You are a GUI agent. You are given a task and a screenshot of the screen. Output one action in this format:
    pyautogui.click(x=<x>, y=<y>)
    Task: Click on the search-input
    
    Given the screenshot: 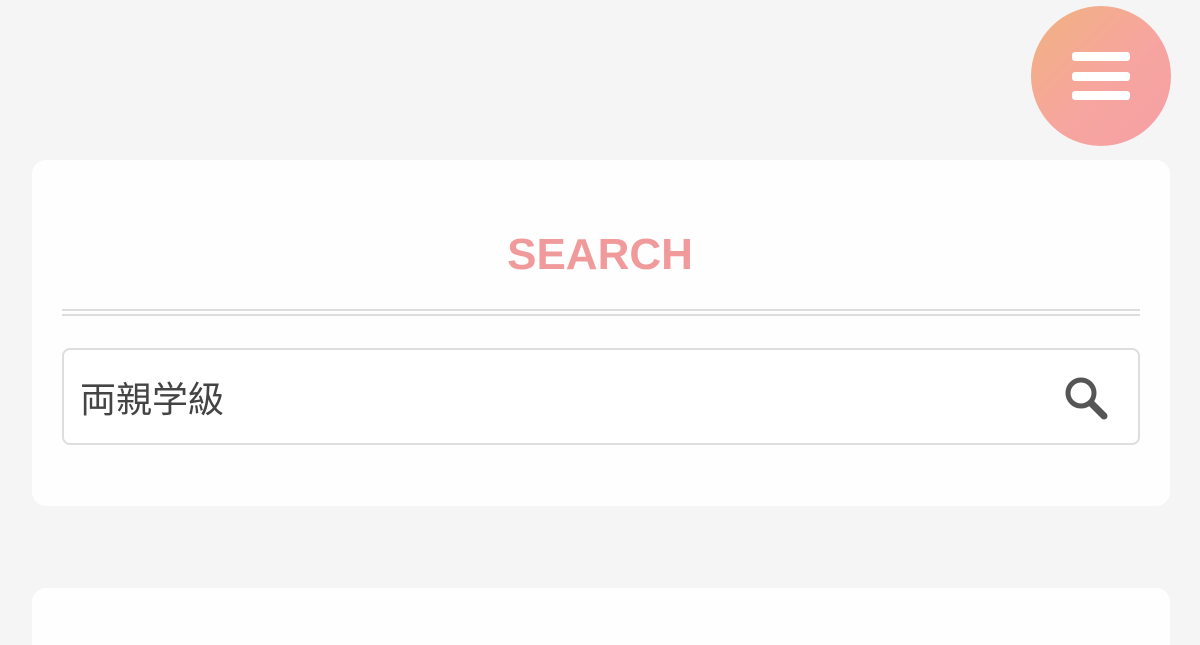 What is the action you would take?
    pyautogui.click(x=560, y=396)
    